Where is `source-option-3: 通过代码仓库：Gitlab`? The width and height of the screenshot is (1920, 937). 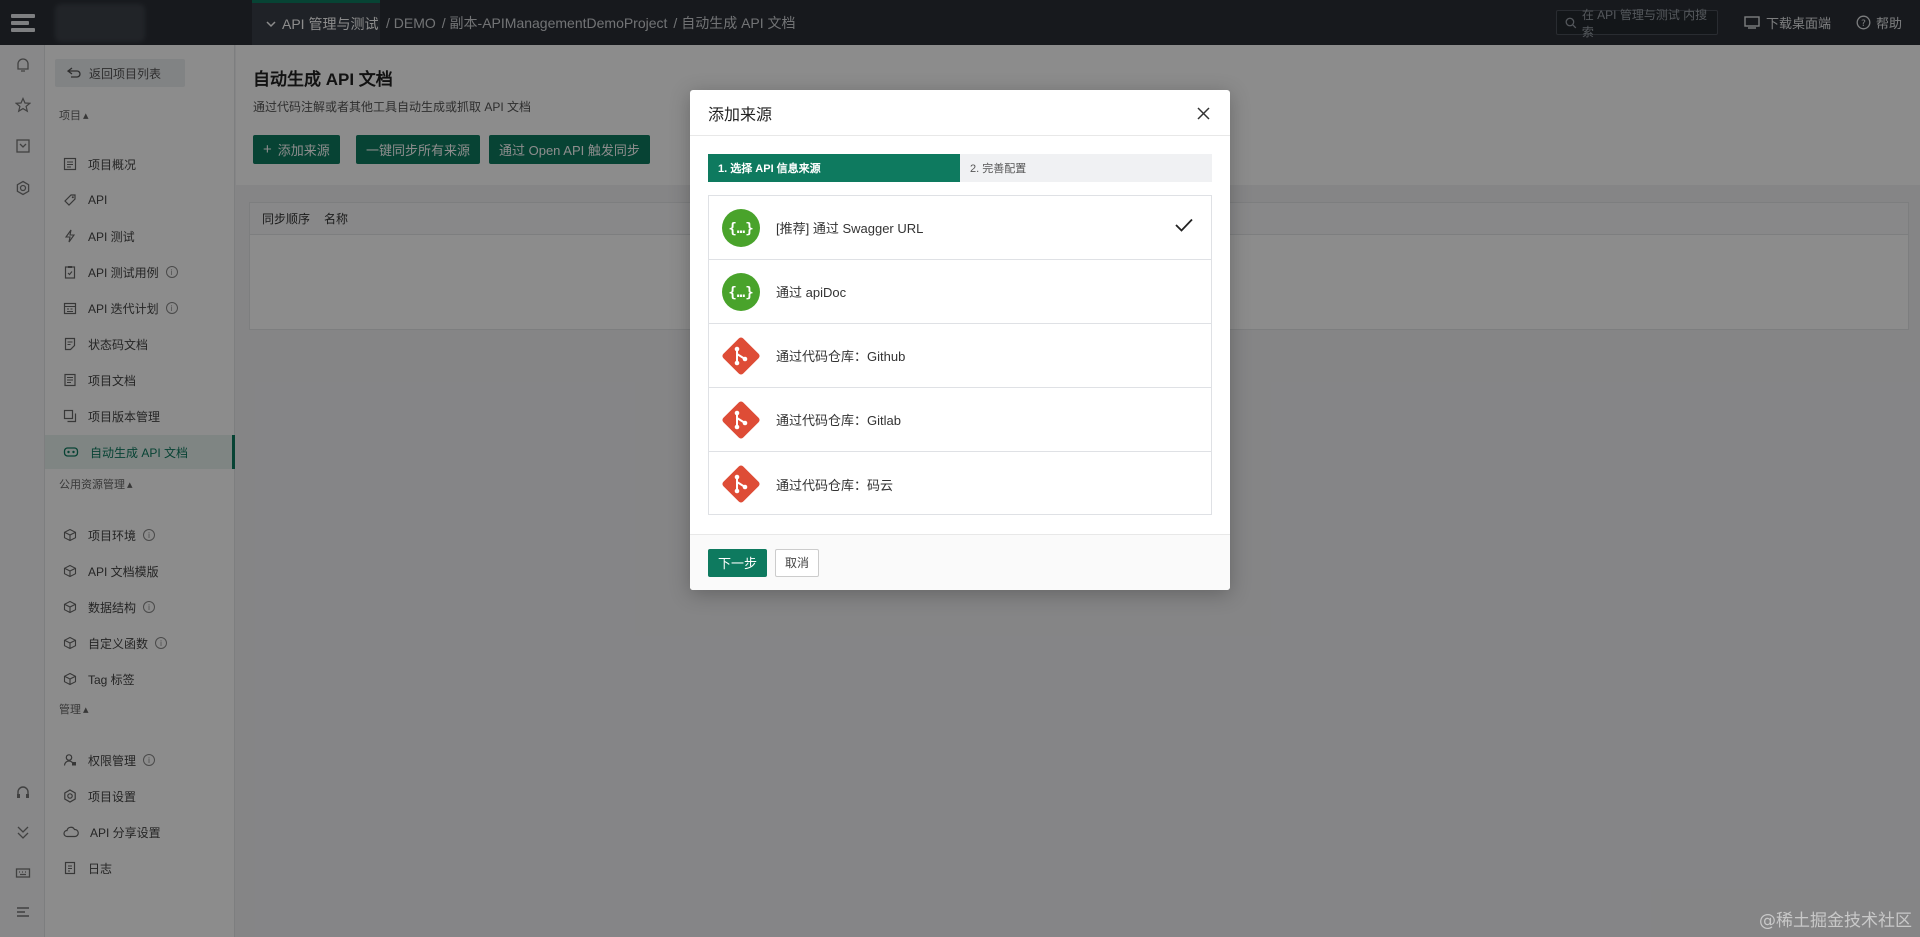
source-option-3: 通过代码仓库：Gitlab is located at coordinates (960, 420).